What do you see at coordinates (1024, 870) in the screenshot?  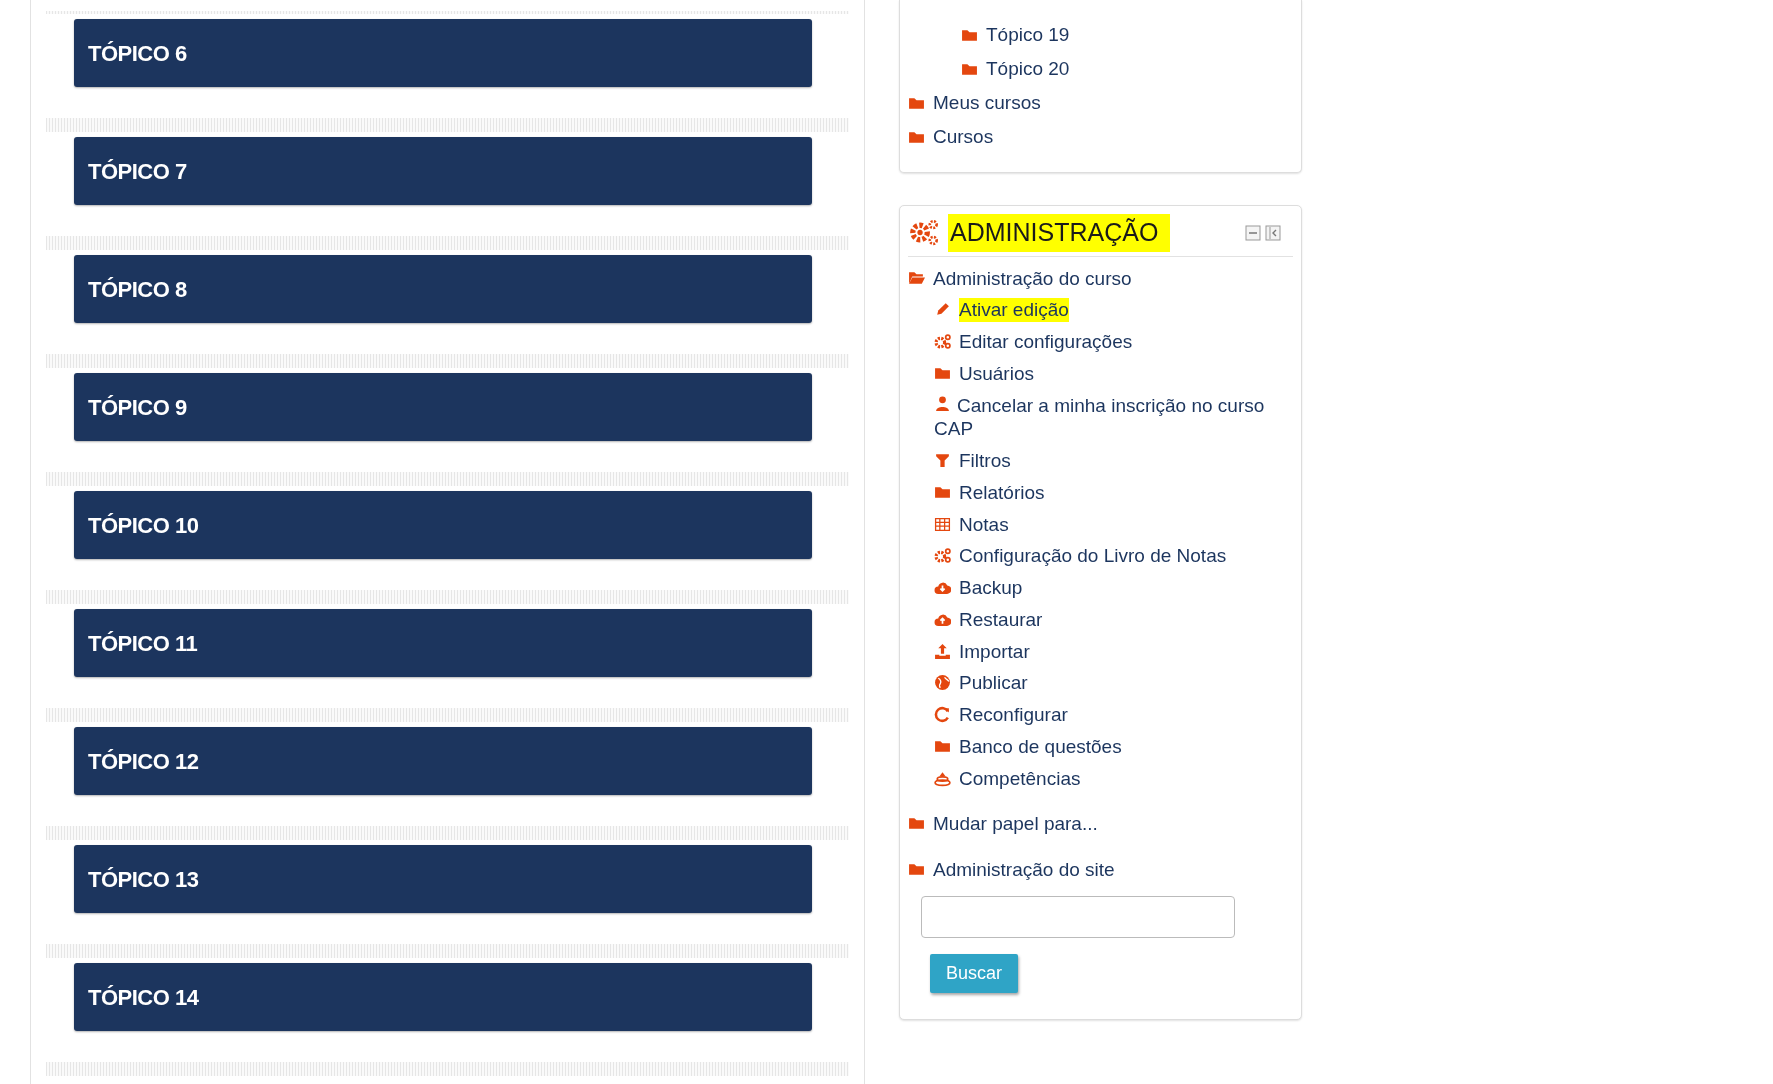 I see `menu-link: Administração do site` at bounding box center [1024, 870].